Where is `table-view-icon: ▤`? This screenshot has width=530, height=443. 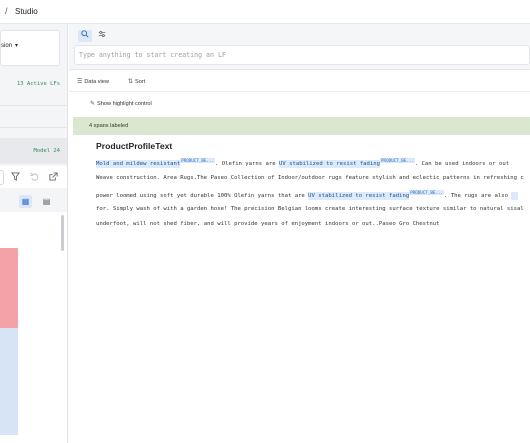
table-view-icon: ▤ is located at coordinates (46, 201).